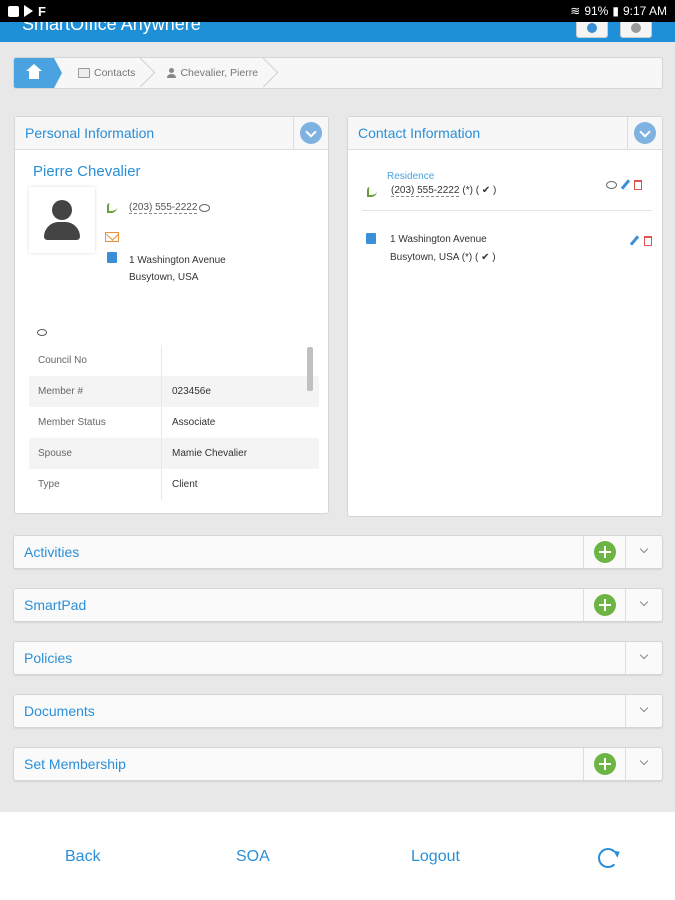 The width and height of the screenshot is (675, 900). I want to click on personal-address-line2: Busytown, USA, so click(164, 277).